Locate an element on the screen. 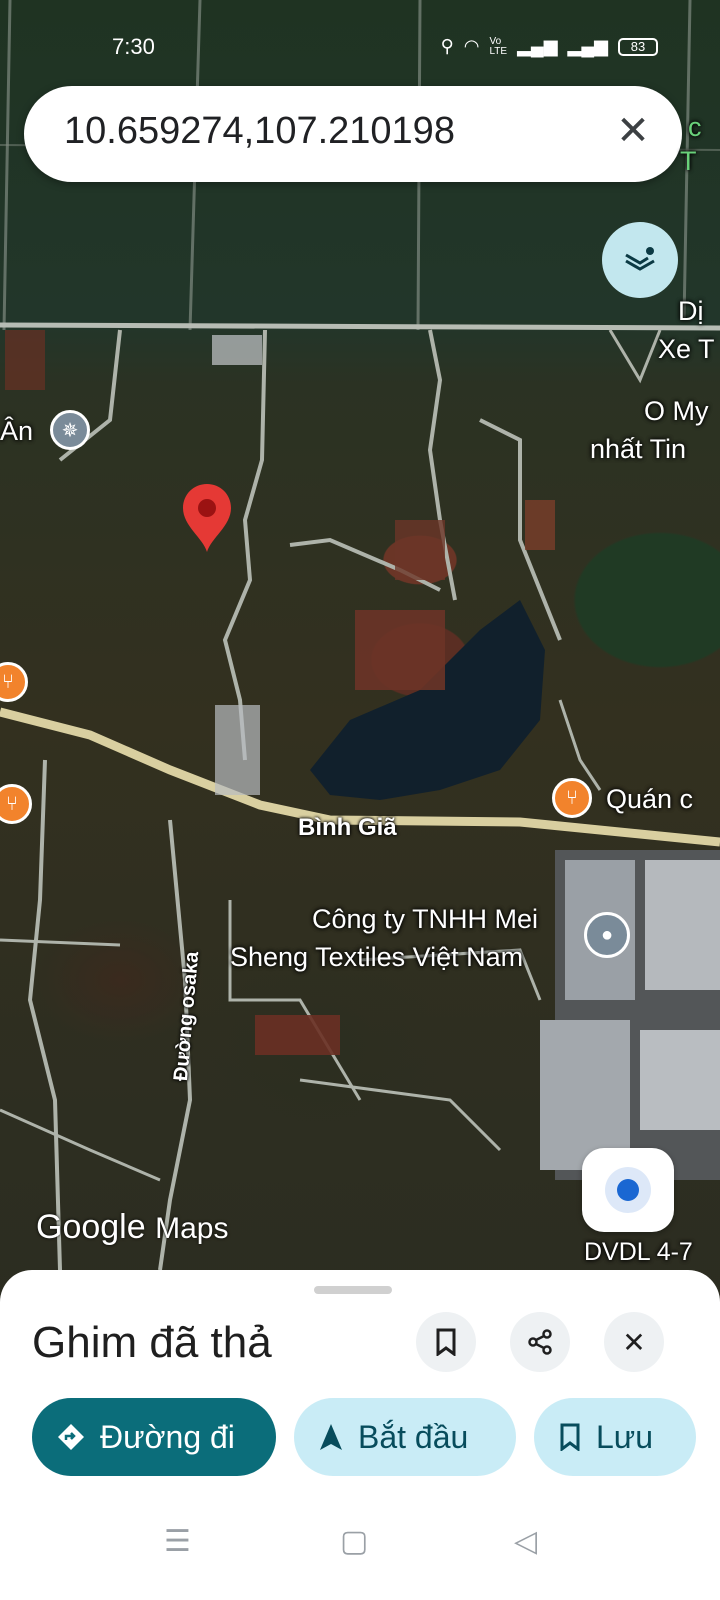 The height and width of the screenshot is (1600, 720). maps-logo-text: Maps is located at coordinates (192, 1228).